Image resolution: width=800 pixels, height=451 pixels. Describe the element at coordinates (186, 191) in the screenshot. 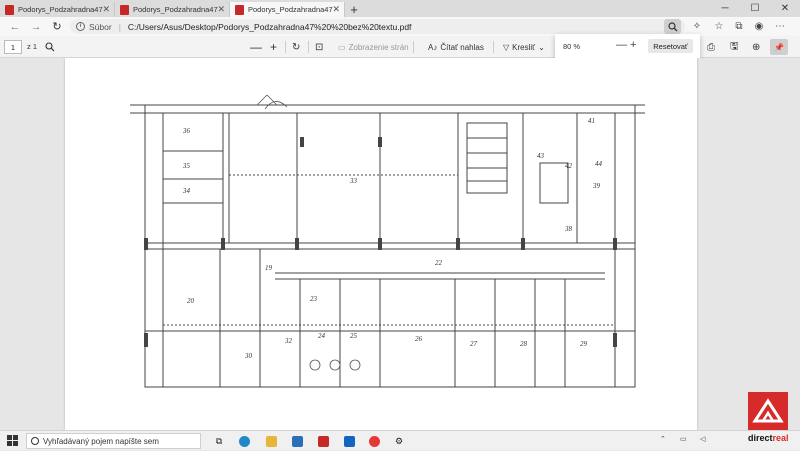

I see `room-label: 34` at that location.